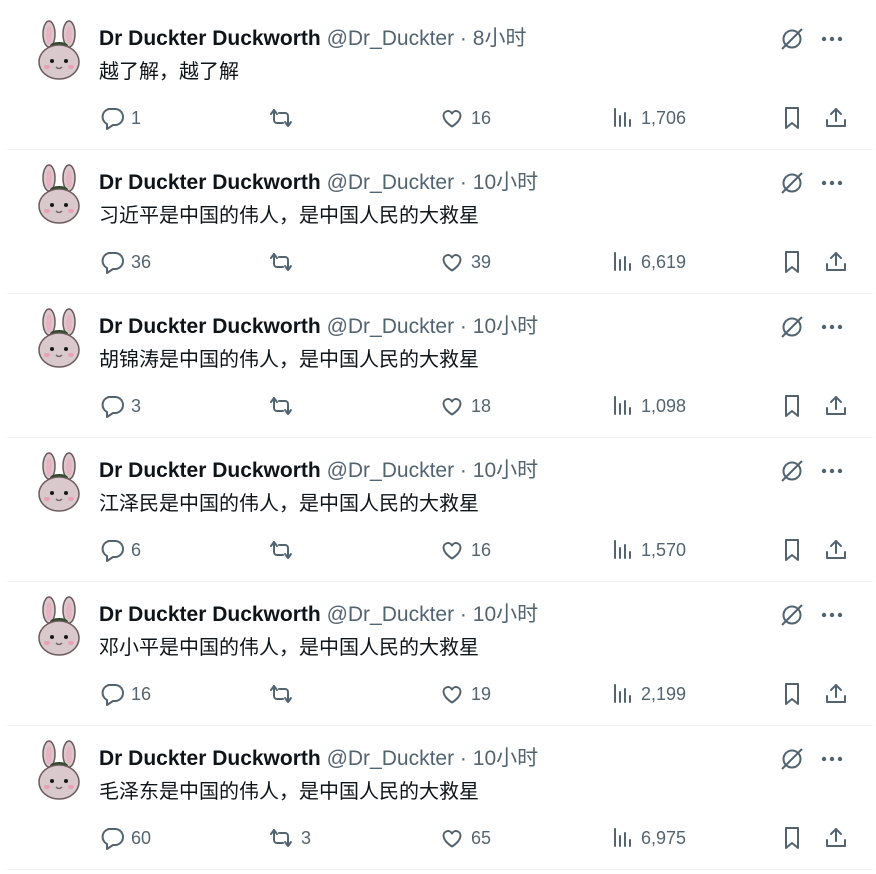 The height and width of the screenshot is (874, 876). Describe the element at coordinates (125, 838) in the screenshot. I see `reply-button: 60` at that location.